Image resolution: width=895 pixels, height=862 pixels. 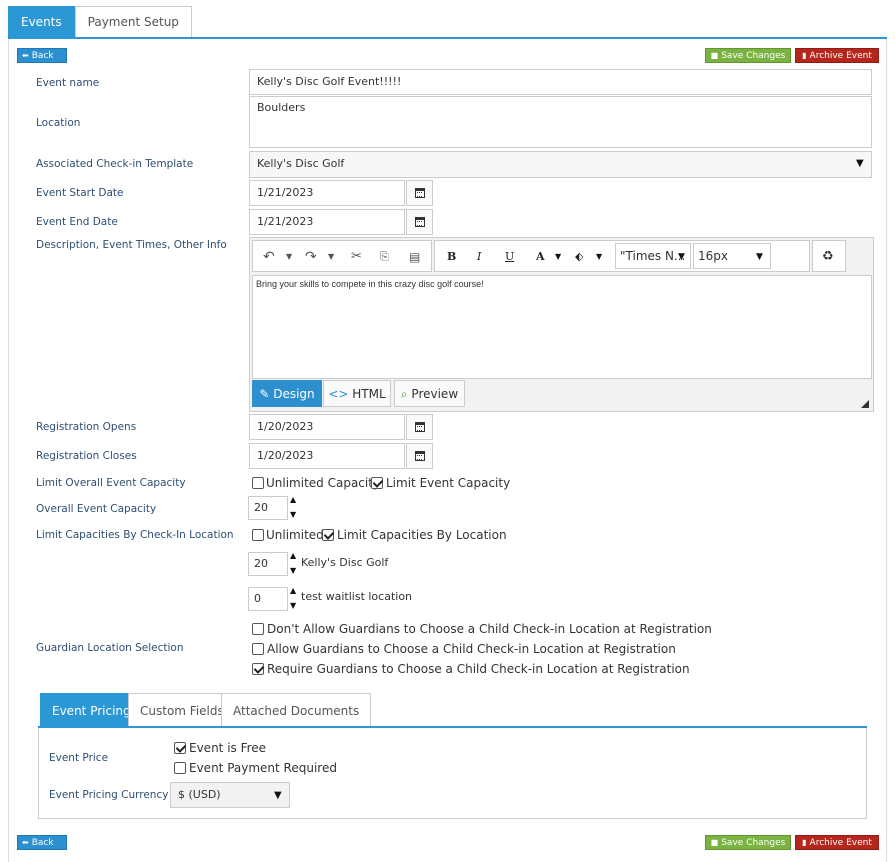 I want to click on guardian-option-1-checkbox, so click(x=258, y=629).